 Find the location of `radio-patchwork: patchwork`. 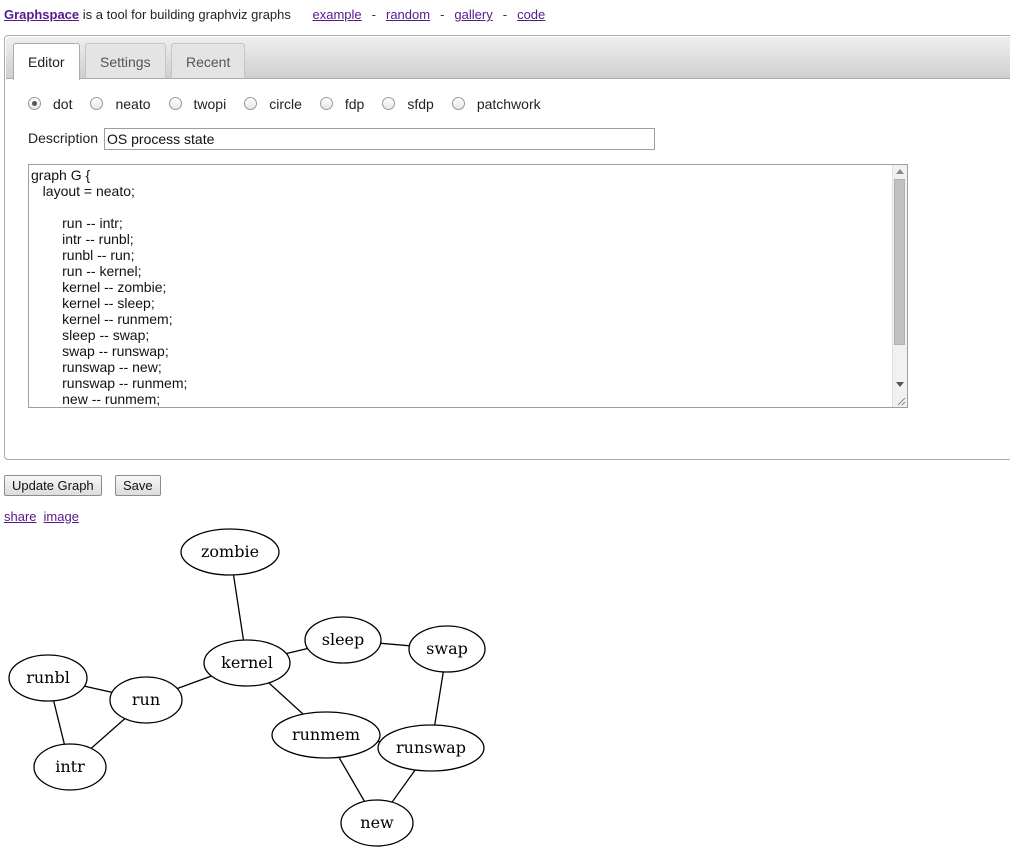

radio-patchwork: patchwork is located at coordinates (496, 104).